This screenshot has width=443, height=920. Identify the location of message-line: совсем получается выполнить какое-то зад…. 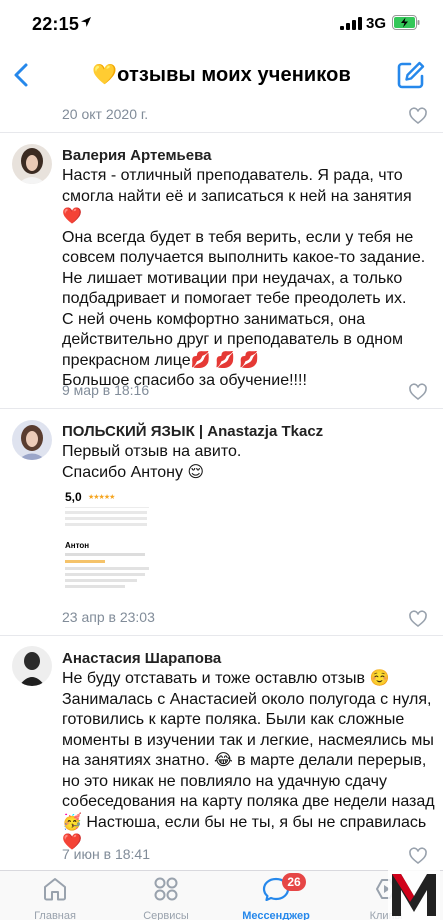
(244, 257).